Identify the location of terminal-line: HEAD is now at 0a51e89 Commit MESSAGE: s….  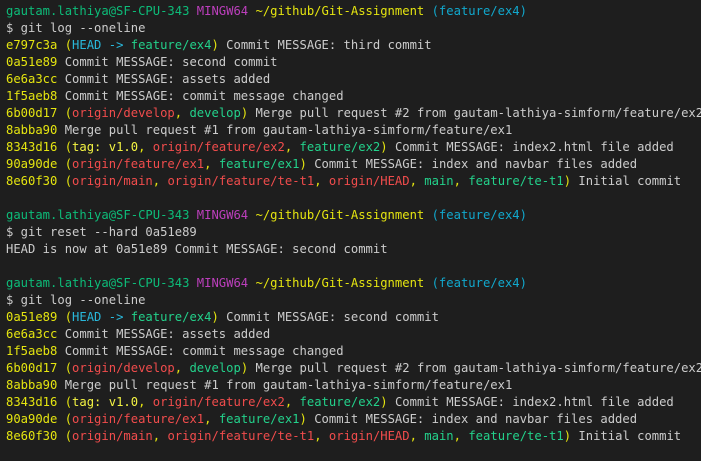
(353, 249).